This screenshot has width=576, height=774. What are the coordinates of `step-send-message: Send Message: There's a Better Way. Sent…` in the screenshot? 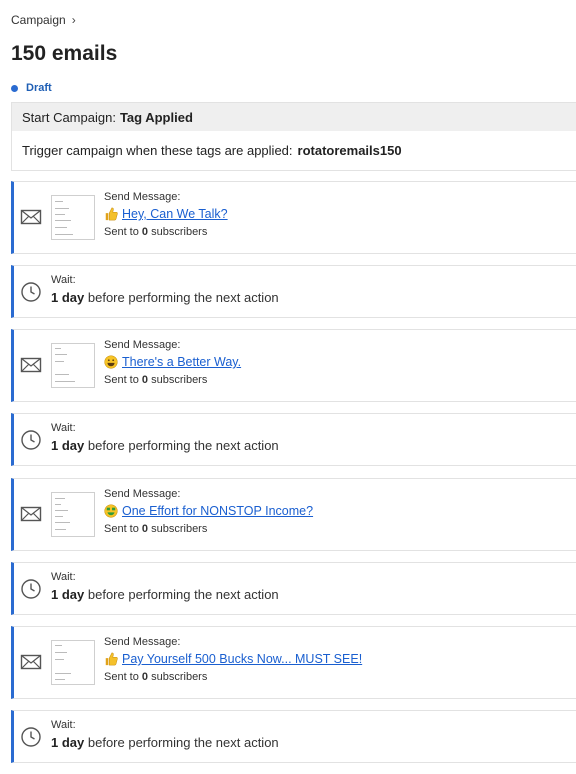 It's located at (293, 365).